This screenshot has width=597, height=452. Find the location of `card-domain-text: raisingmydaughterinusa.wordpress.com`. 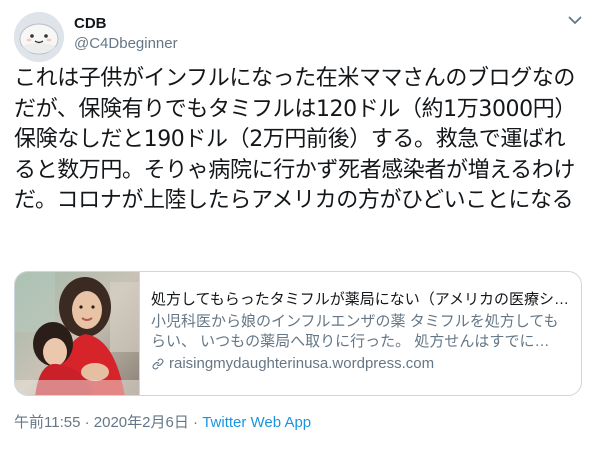

card-domain-text: raisingmydaughterinusa.wordpress.com is located at coordinates (302, 363).